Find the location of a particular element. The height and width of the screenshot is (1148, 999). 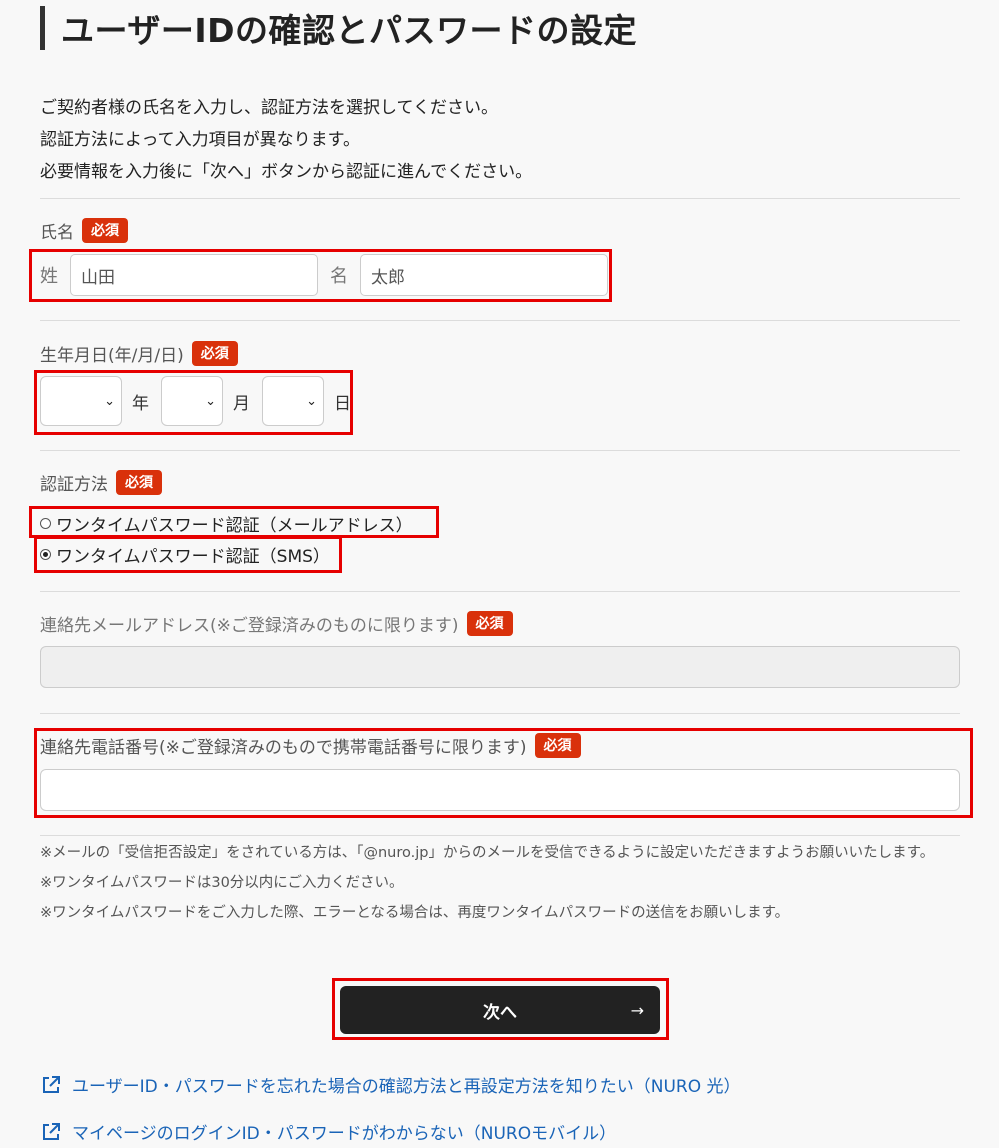

birth-year-select: ⌄ is located at coordinates (81, 401).